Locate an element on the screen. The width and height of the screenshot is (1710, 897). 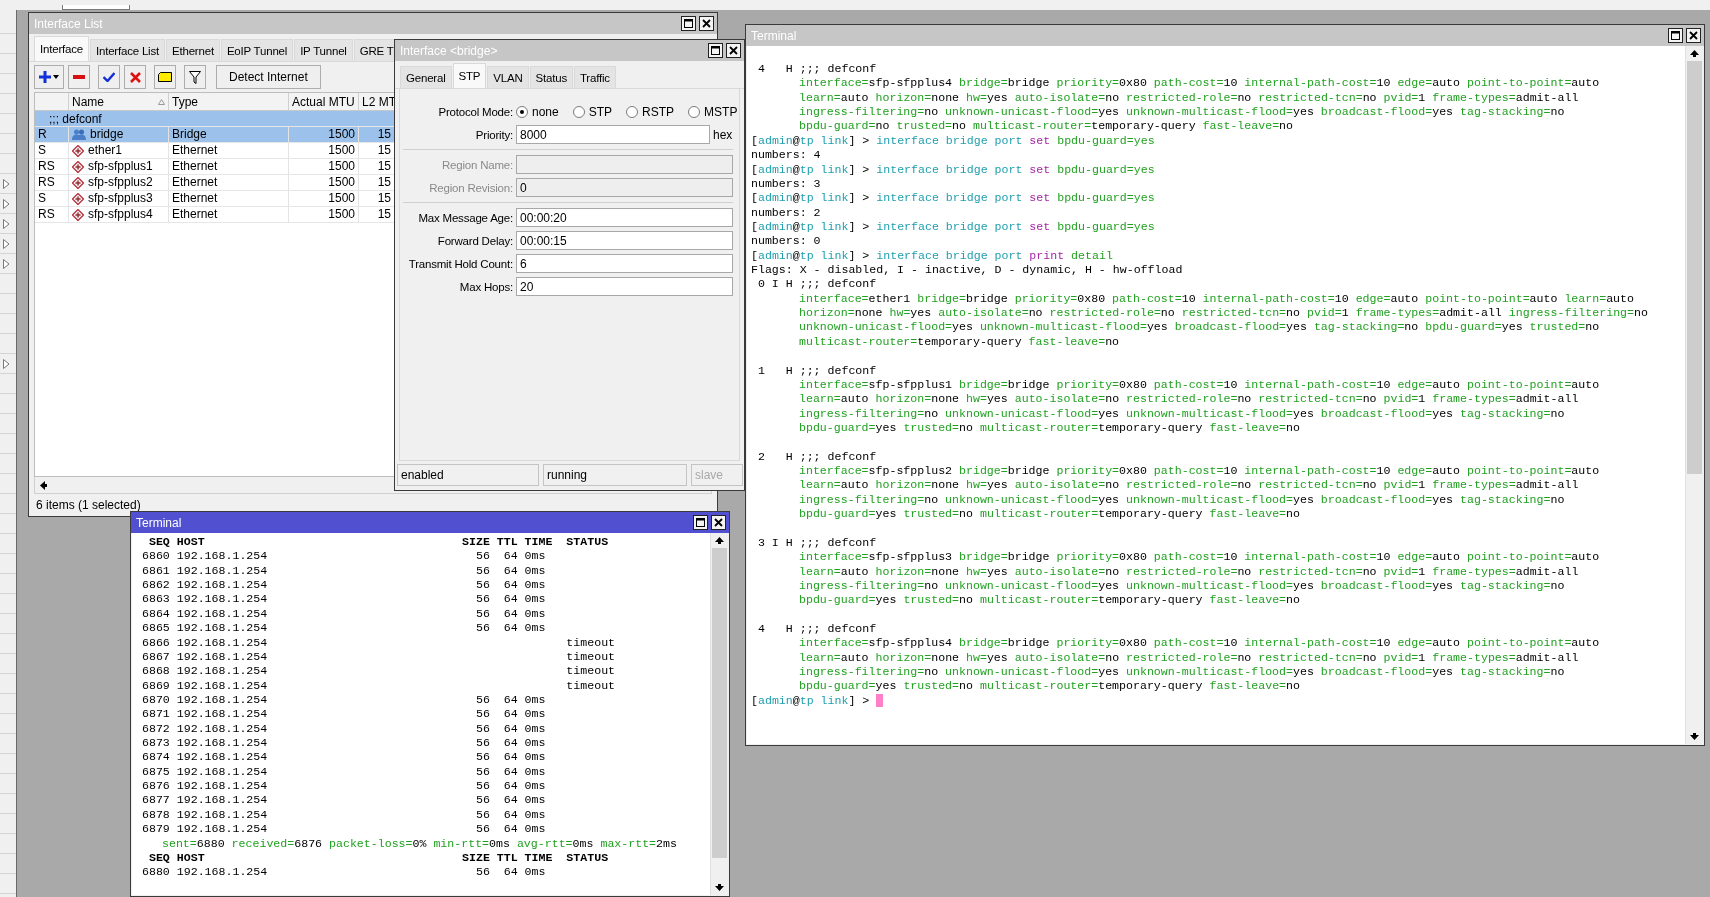
radio-option: none is located at coordinates (537, 111).